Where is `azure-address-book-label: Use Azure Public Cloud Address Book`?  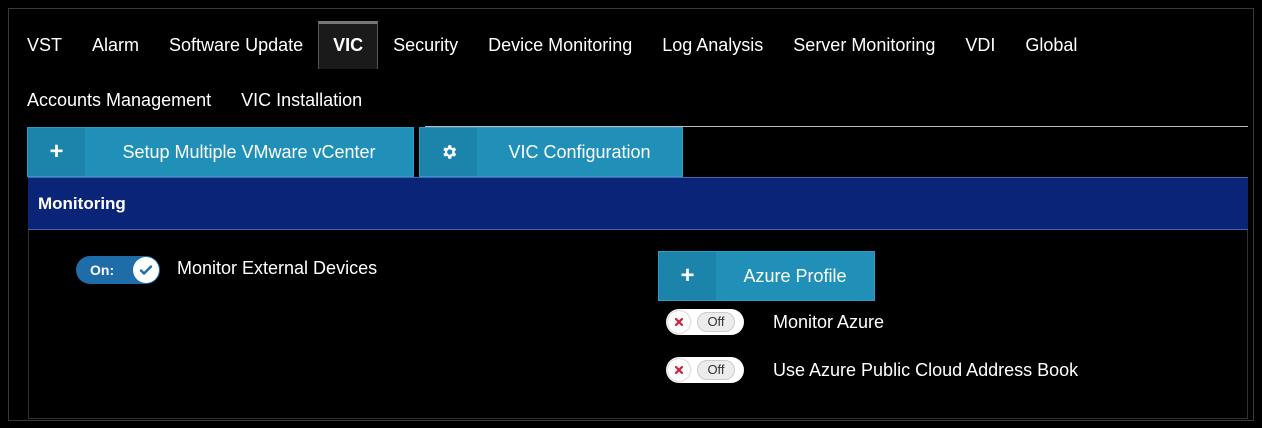
azure-address-book-label: Use Azure Public Cloud Address Book is located at coordinates (926, 370).